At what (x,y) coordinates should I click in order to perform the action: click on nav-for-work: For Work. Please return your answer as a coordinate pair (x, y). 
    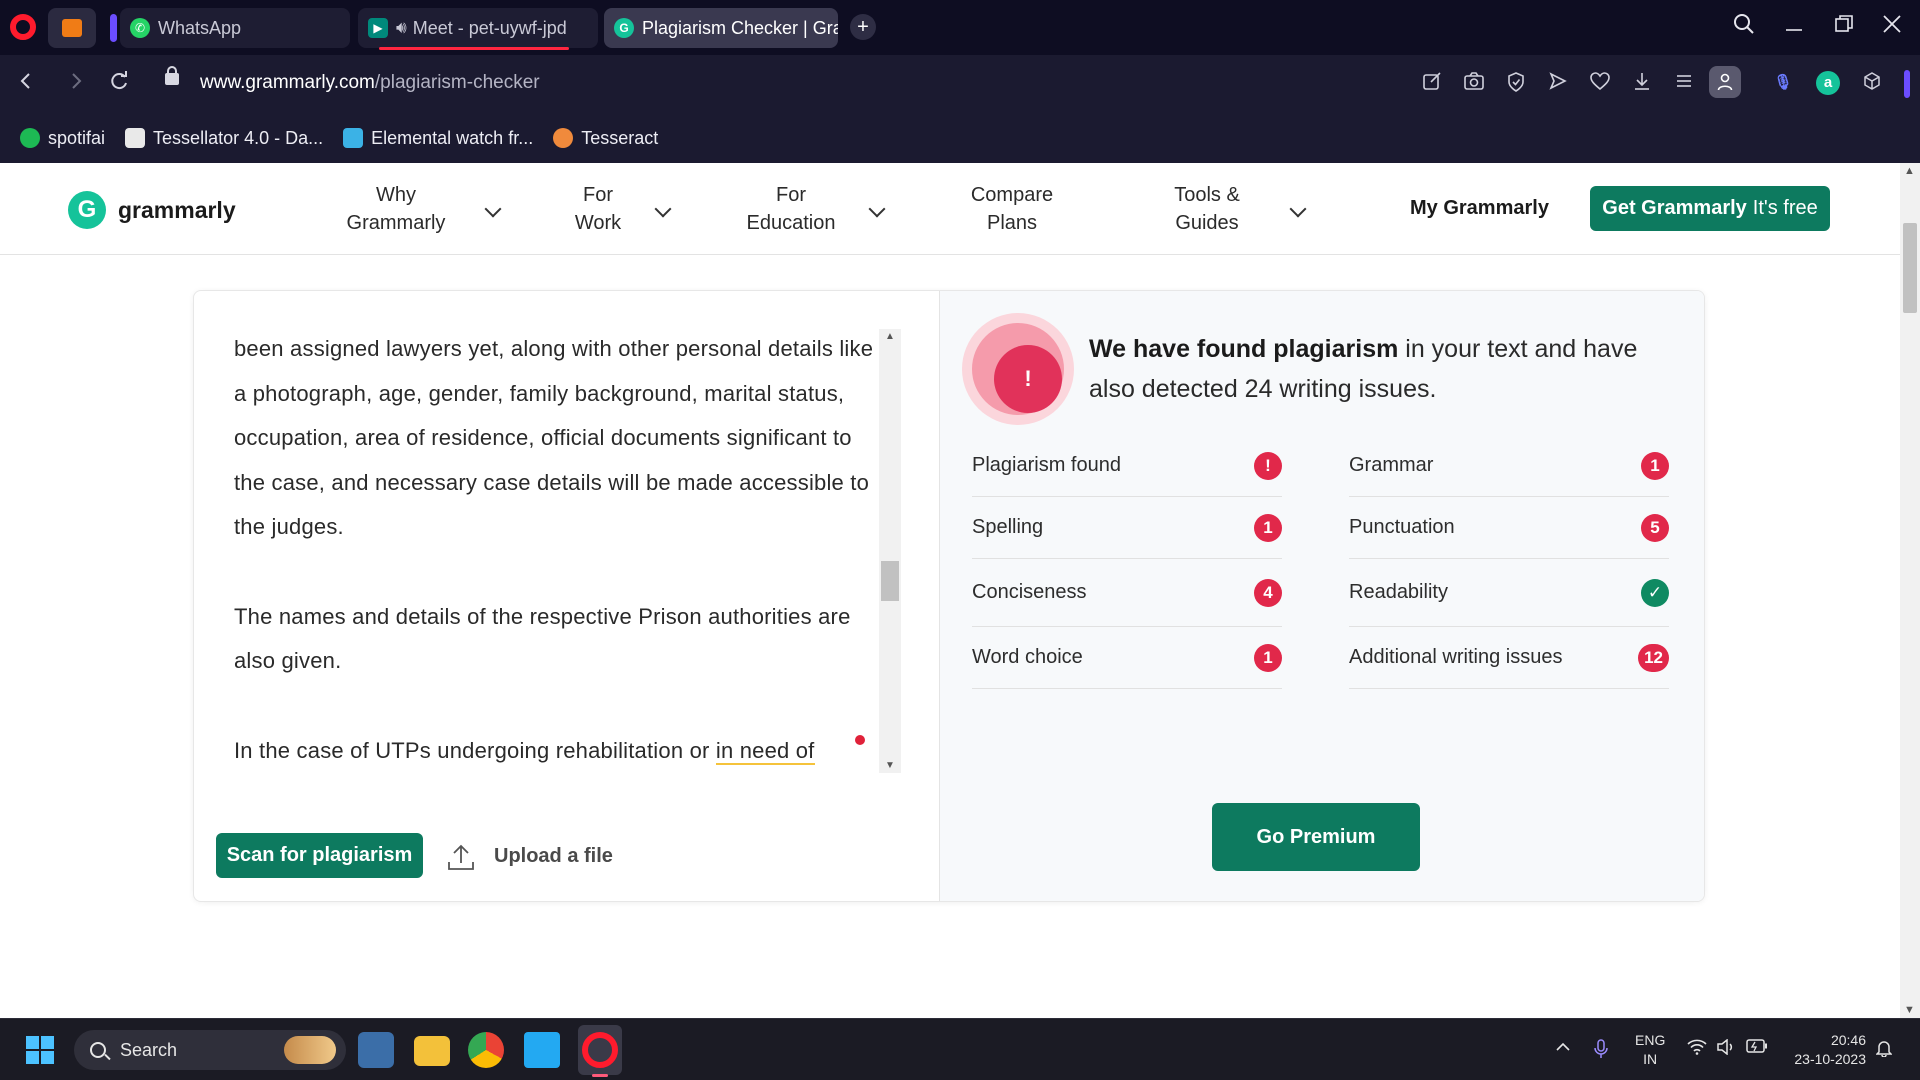
    Looking at the image, I should click on (598, 209).